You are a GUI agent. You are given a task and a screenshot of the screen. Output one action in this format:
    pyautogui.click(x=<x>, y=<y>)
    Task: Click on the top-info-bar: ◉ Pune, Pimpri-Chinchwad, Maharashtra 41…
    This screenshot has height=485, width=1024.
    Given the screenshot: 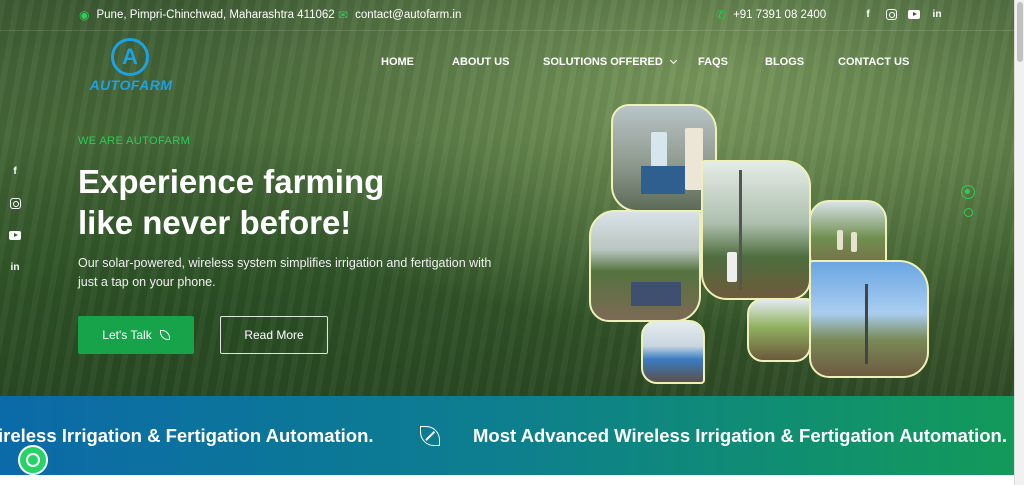 What is the action you would take?
    pyautogui.click(x=507, y=15)
    